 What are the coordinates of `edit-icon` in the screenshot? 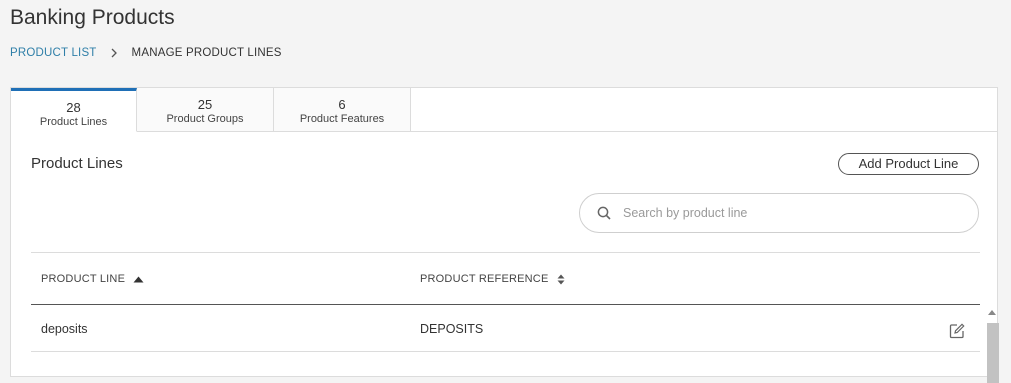 It's located at (957, 331).